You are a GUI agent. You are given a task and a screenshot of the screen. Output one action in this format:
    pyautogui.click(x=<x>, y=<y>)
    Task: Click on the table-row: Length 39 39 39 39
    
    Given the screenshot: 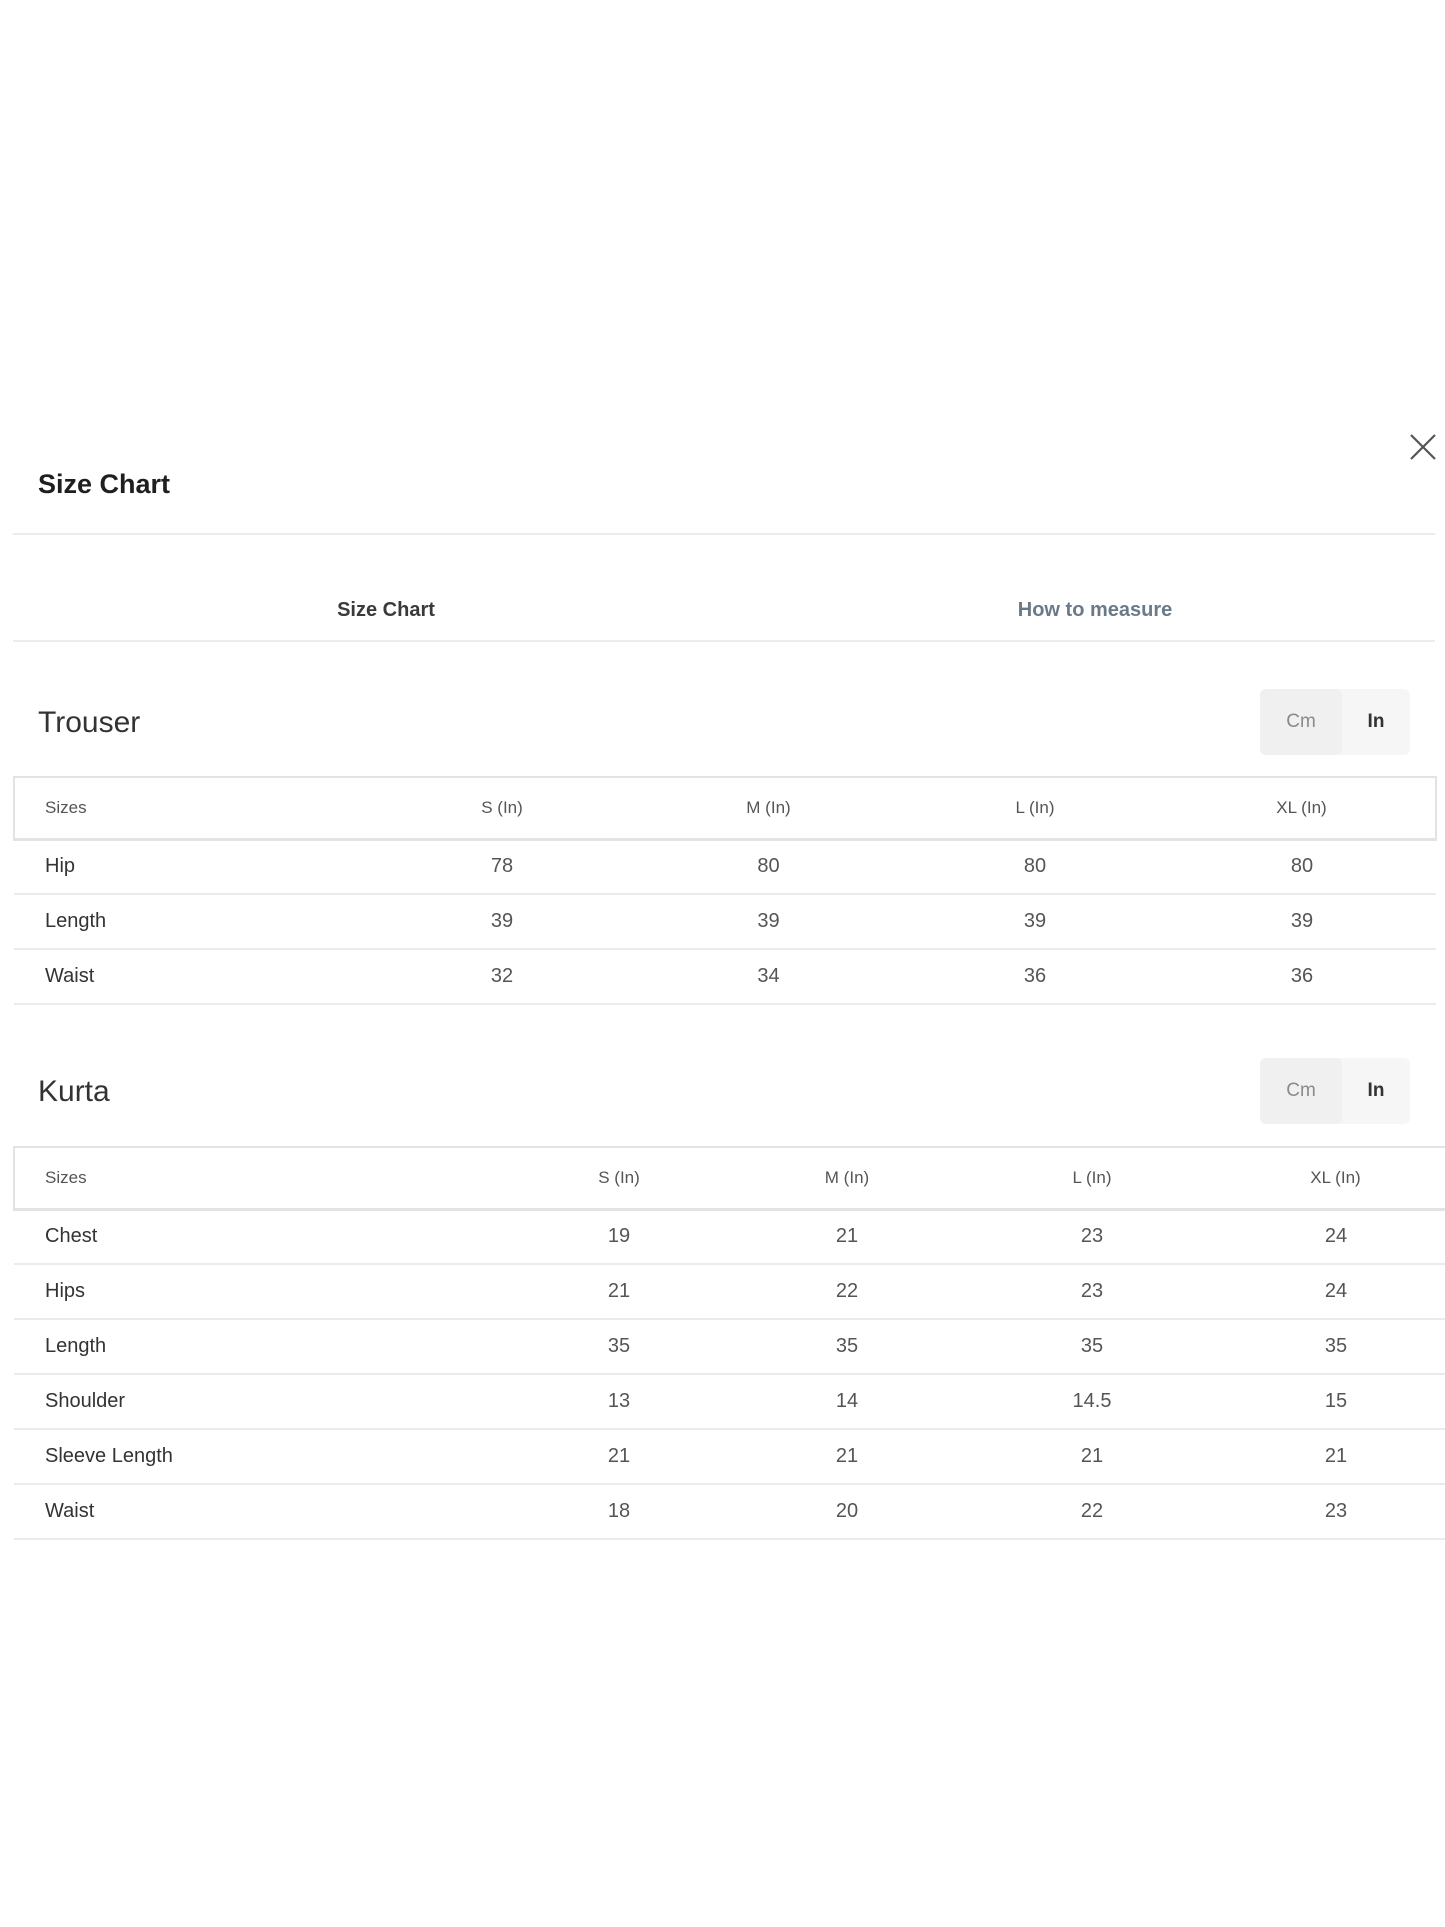 What is the action you would take?
    pyautogui.click(x=725, y=922)
    